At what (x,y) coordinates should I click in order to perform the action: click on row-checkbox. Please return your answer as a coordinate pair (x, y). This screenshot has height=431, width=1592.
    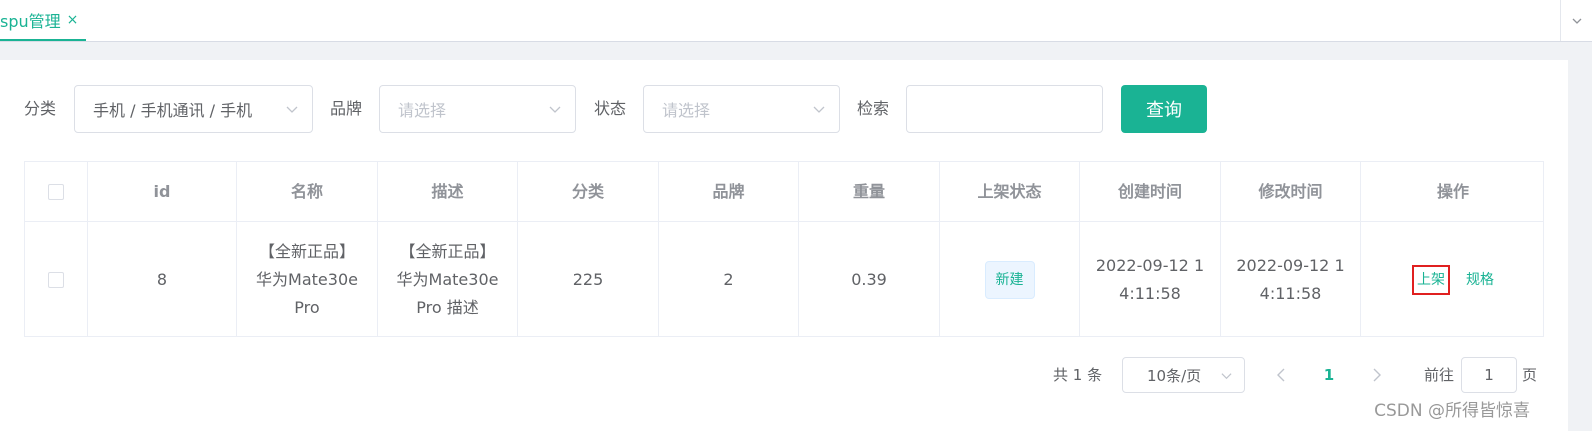
    Looking at the image, I should click on (56, 279).